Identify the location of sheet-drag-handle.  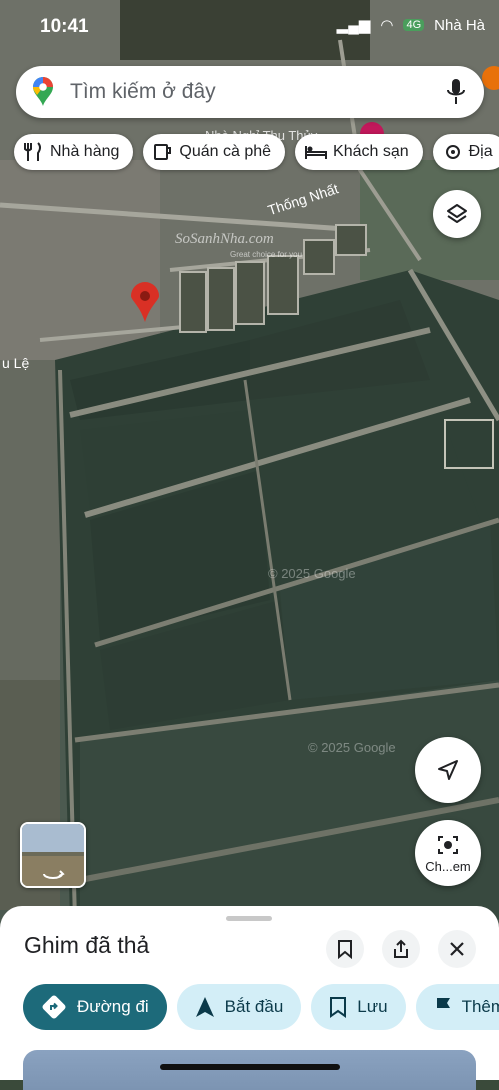
(249, 918).